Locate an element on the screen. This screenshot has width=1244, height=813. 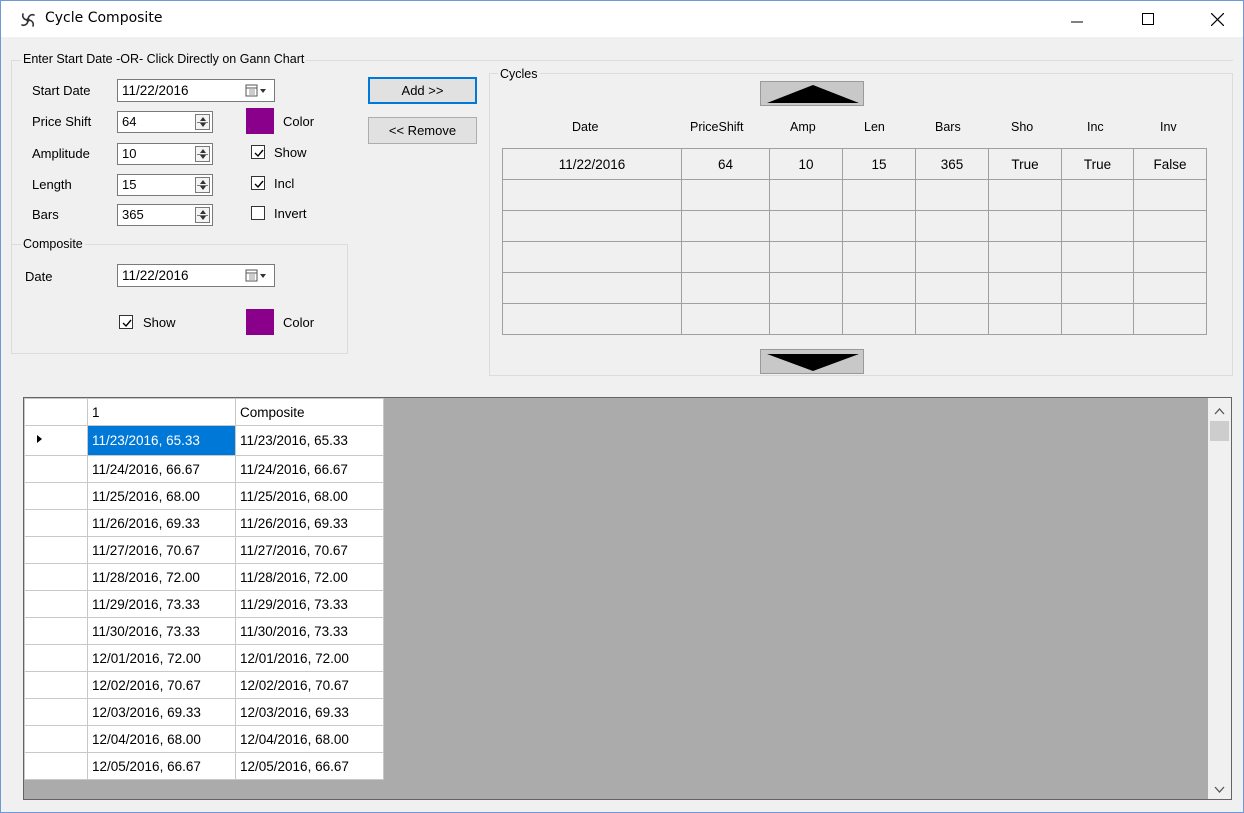
cycles-cell: 64 is located at coordinates (725, 164).